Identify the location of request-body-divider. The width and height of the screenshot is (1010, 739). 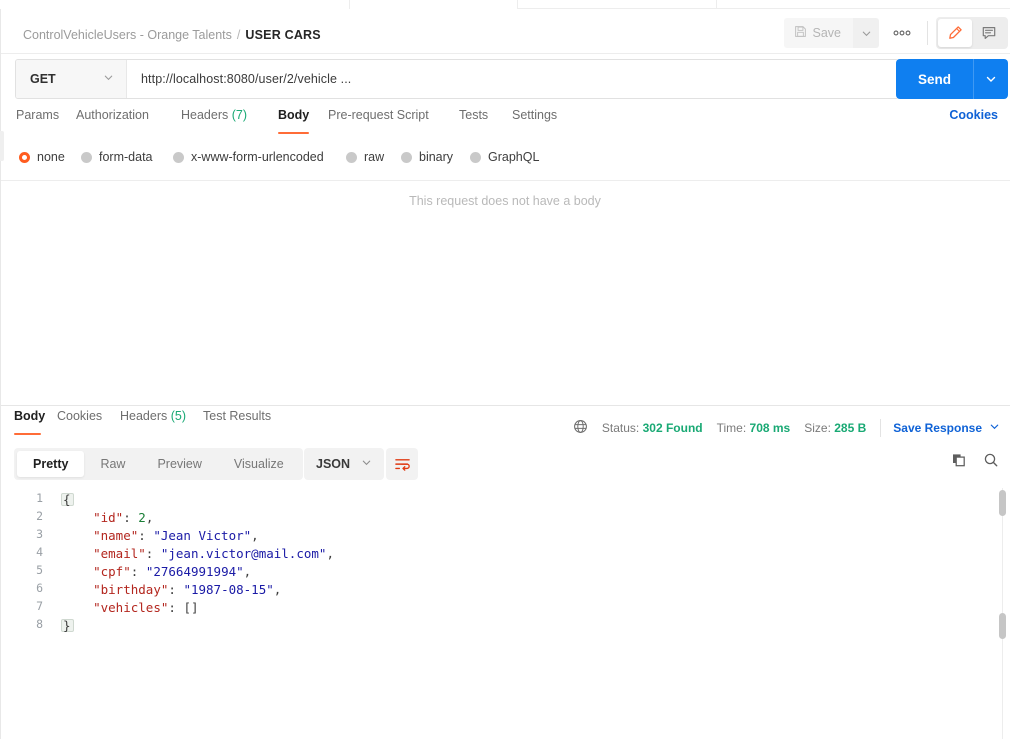
(505, 180).